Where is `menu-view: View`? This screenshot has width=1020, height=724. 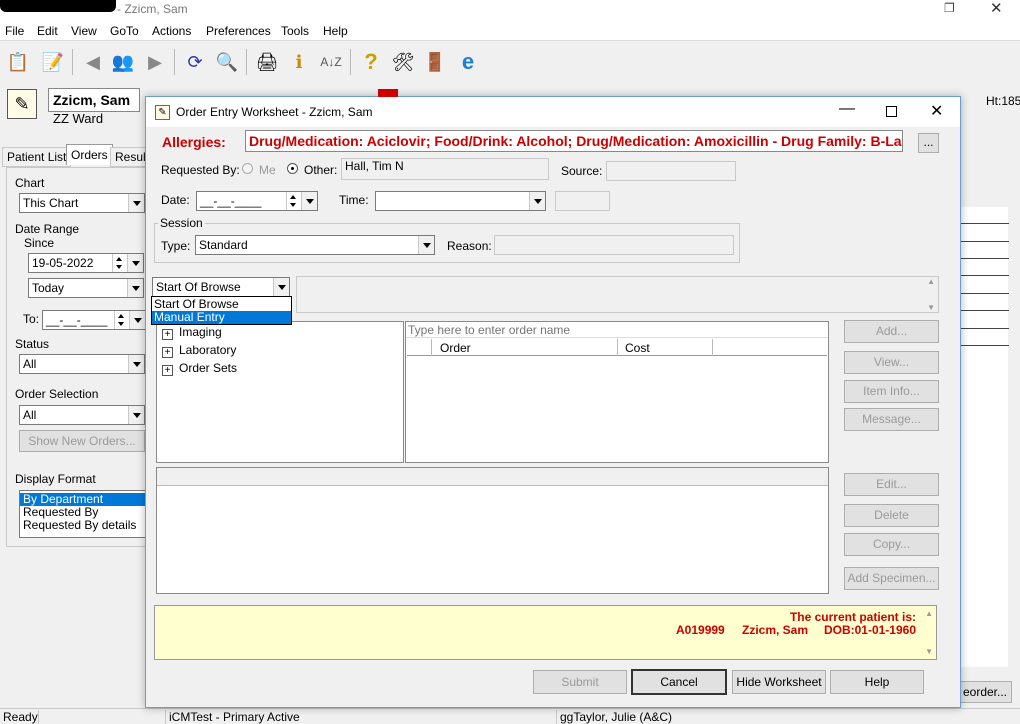
menu-view: View is located at coordinates (84, 31).